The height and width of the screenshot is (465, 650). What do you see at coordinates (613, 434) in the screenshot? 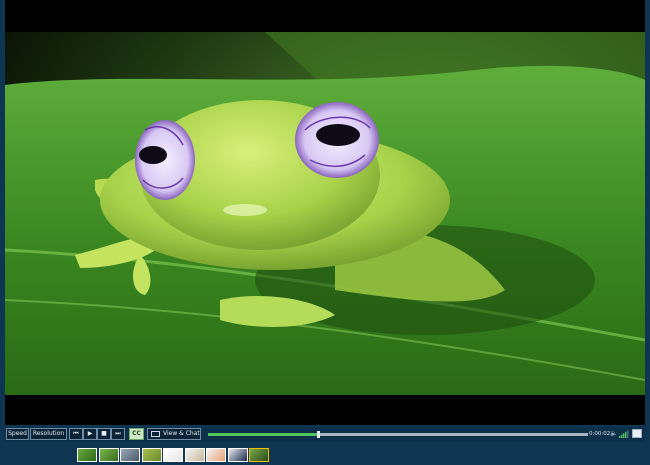
I see `volume-icon: 🔈` at bounding box center [613, 434].